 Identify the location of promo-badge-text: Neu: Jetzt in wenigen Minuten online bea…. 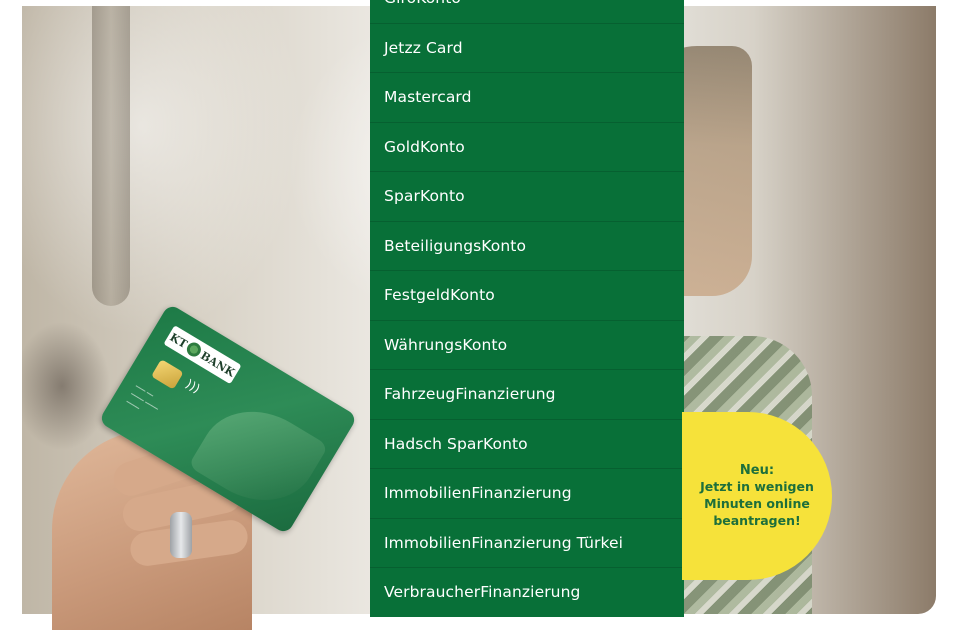
(757, 496).